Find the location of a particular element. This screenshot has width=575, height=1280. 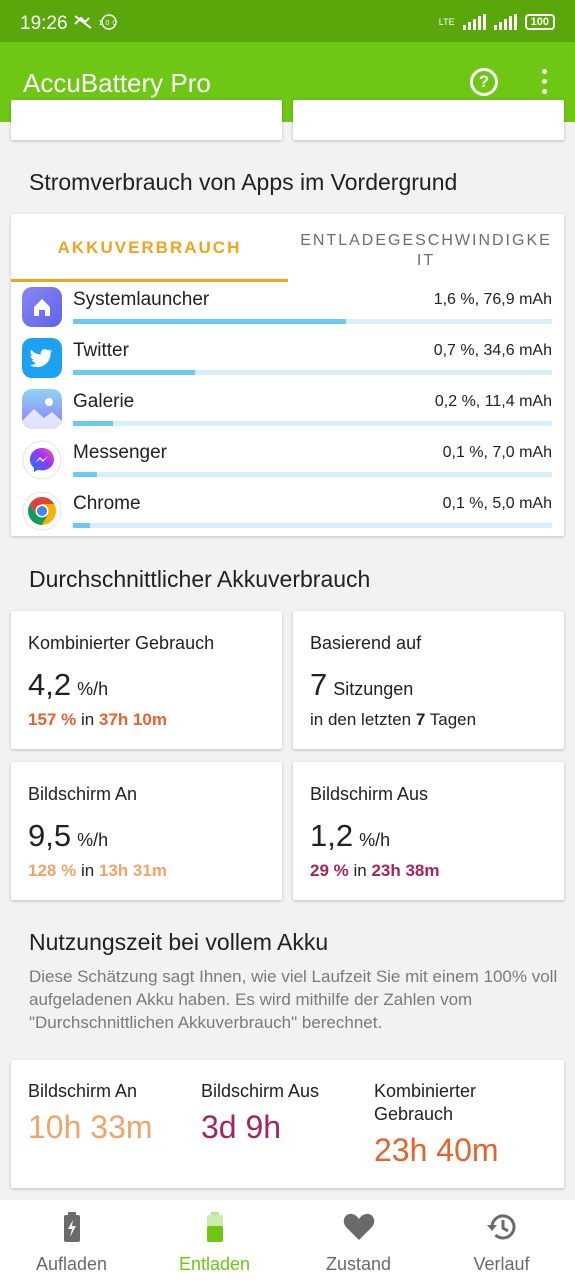

gallery-icon is located at coordinates (42, 409).